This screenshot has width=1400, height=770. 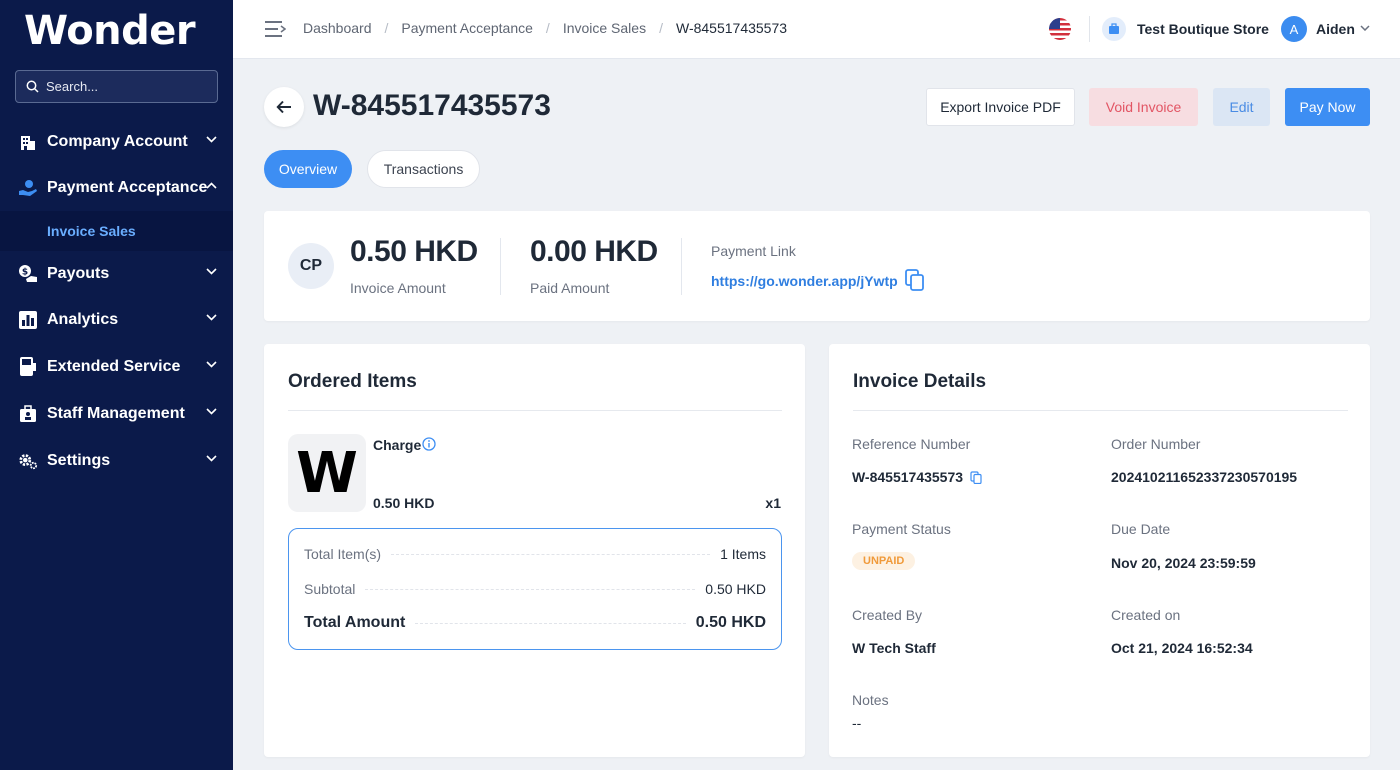 I want to click on void-invoice-button: Void Invoice, so click(x=1143, y=107).